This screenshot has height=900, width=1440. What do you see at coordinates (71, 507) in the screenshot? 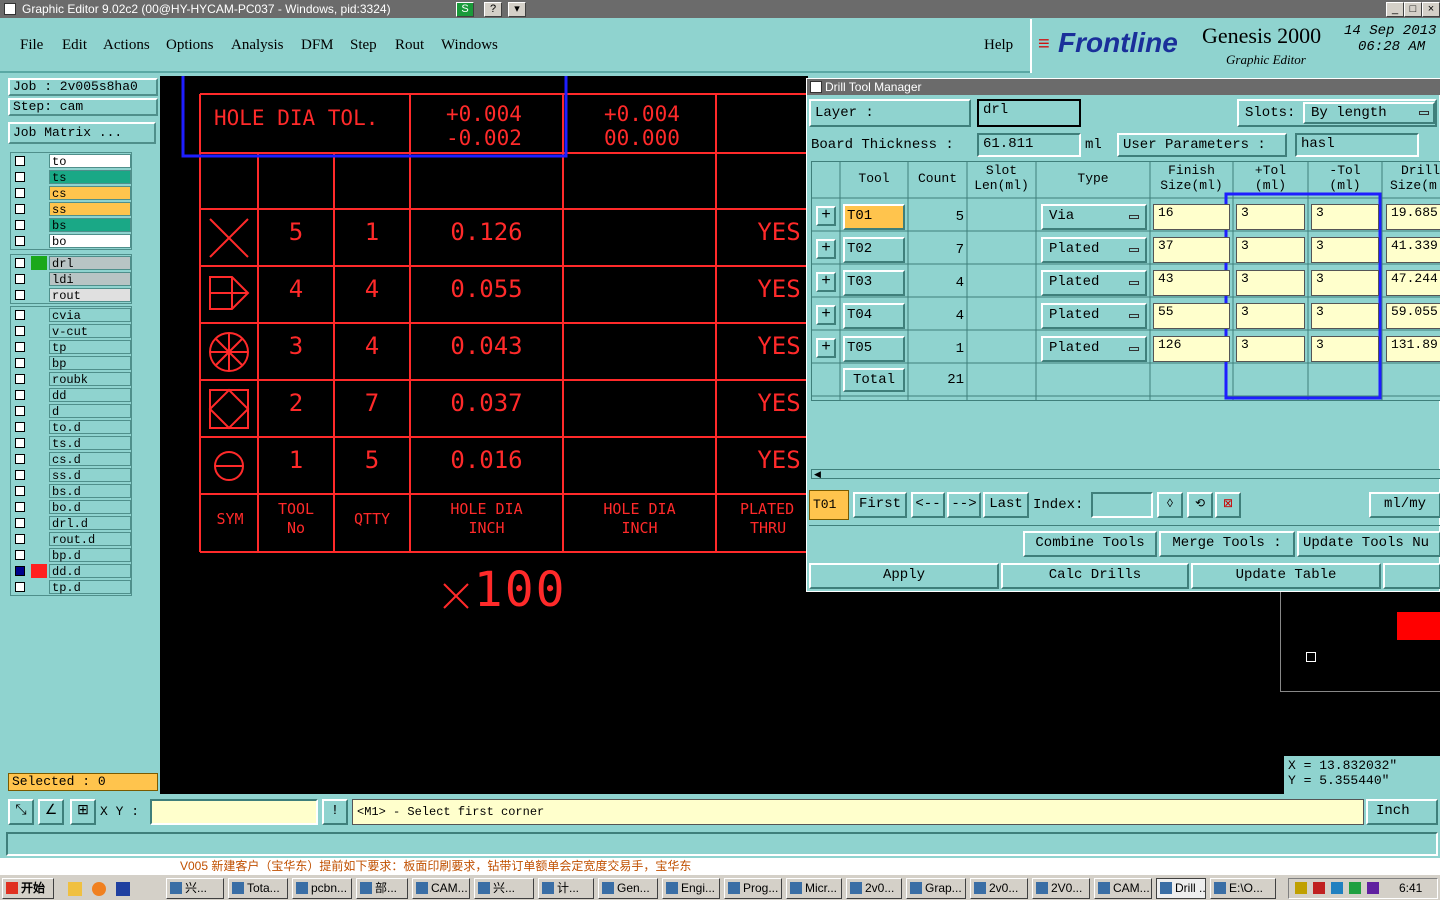
I see `layer-row-bo-d: bo.d` at bounding box center [71, 507].